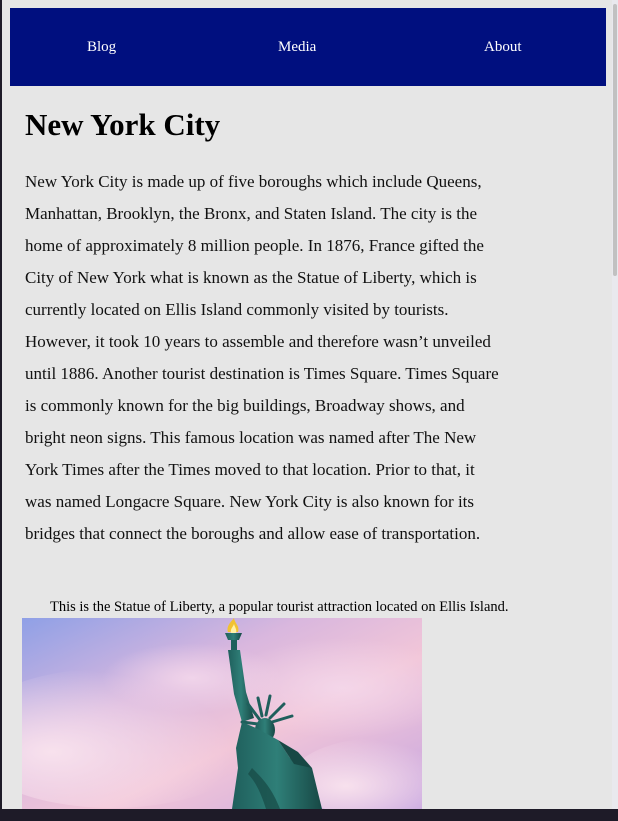  What do you see at coordinates (297, 47) in the screenshot?
I see `nav-link-media: Media` at bounding box center [297, 47].